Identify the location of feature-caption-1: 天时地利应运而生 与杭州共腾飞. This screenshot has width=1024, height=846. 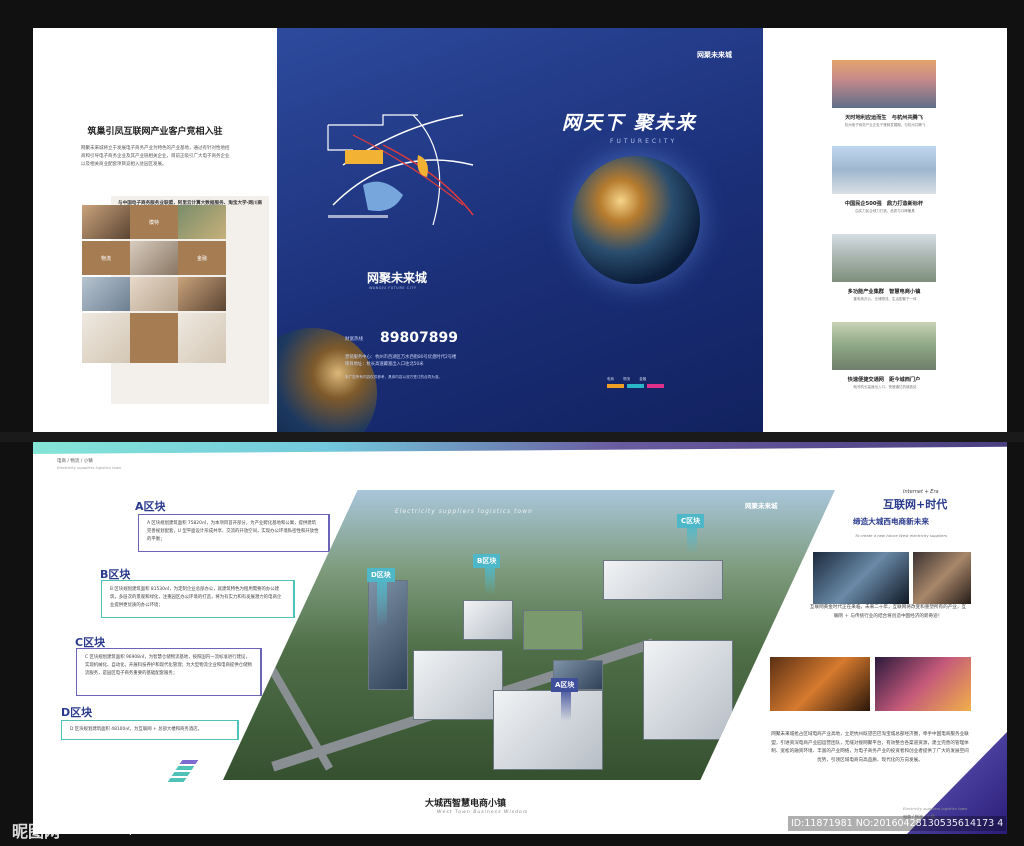
(884, 118).